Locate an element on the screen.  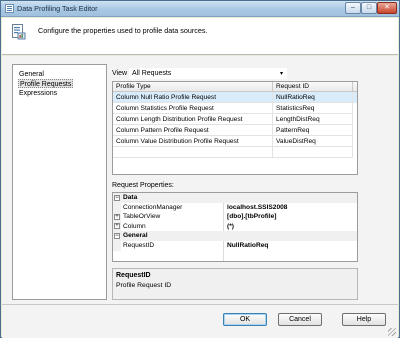
profile-type-cell: Column Statistics Profile Request is located at coordinates (193, 108).